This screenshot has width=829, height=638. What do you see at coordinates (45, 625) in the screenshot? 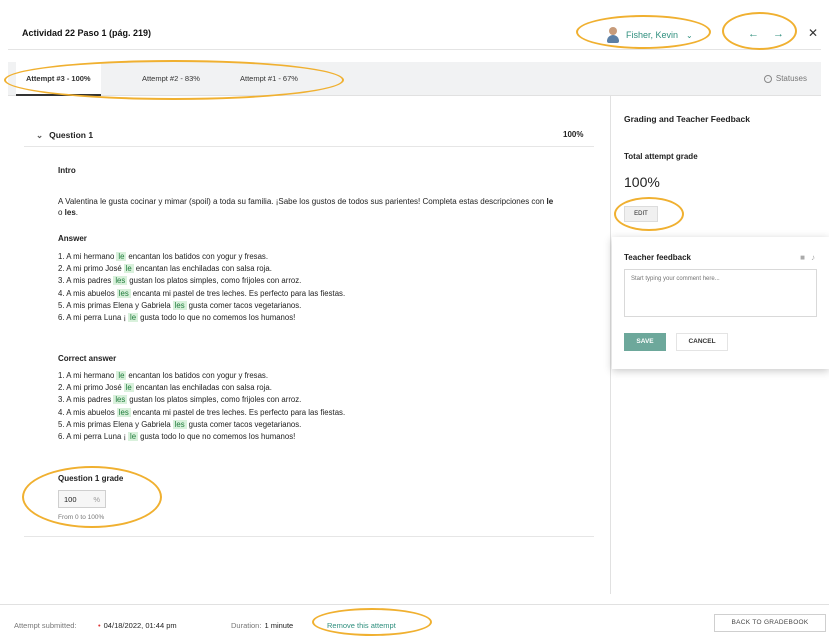
I see `submitted-label: Attempt submitted:` at bounding box center [45, 625].